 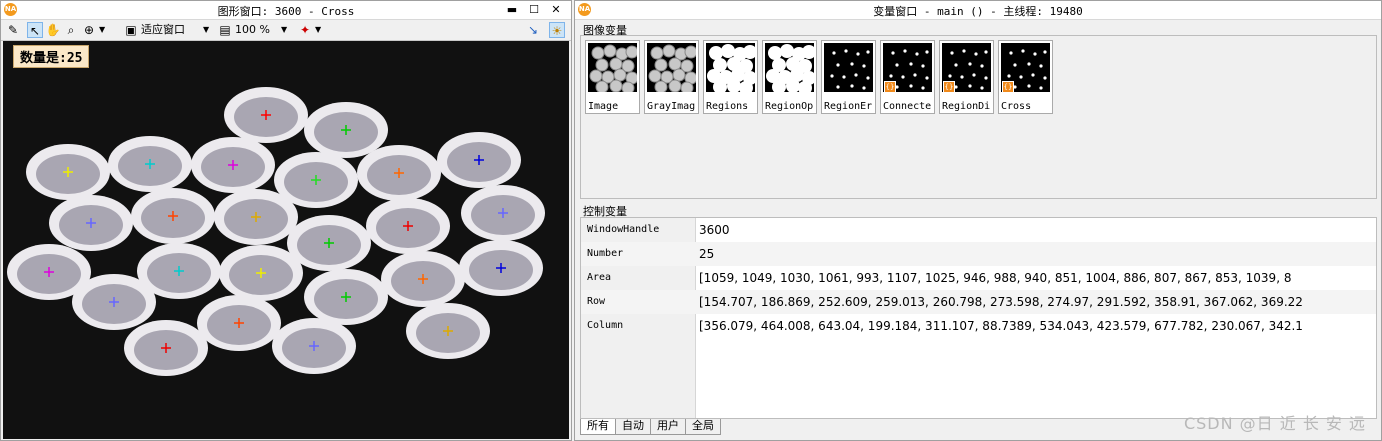 I want to click on variable-tab: 用户, so click(x=668, y=427).